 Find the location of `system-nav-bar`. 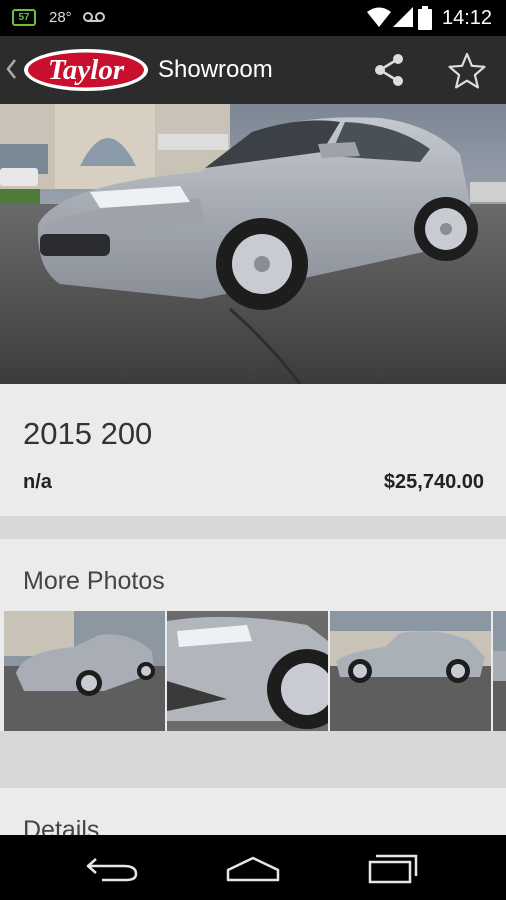

system-nav-bar is located at coordinates (253, 867).